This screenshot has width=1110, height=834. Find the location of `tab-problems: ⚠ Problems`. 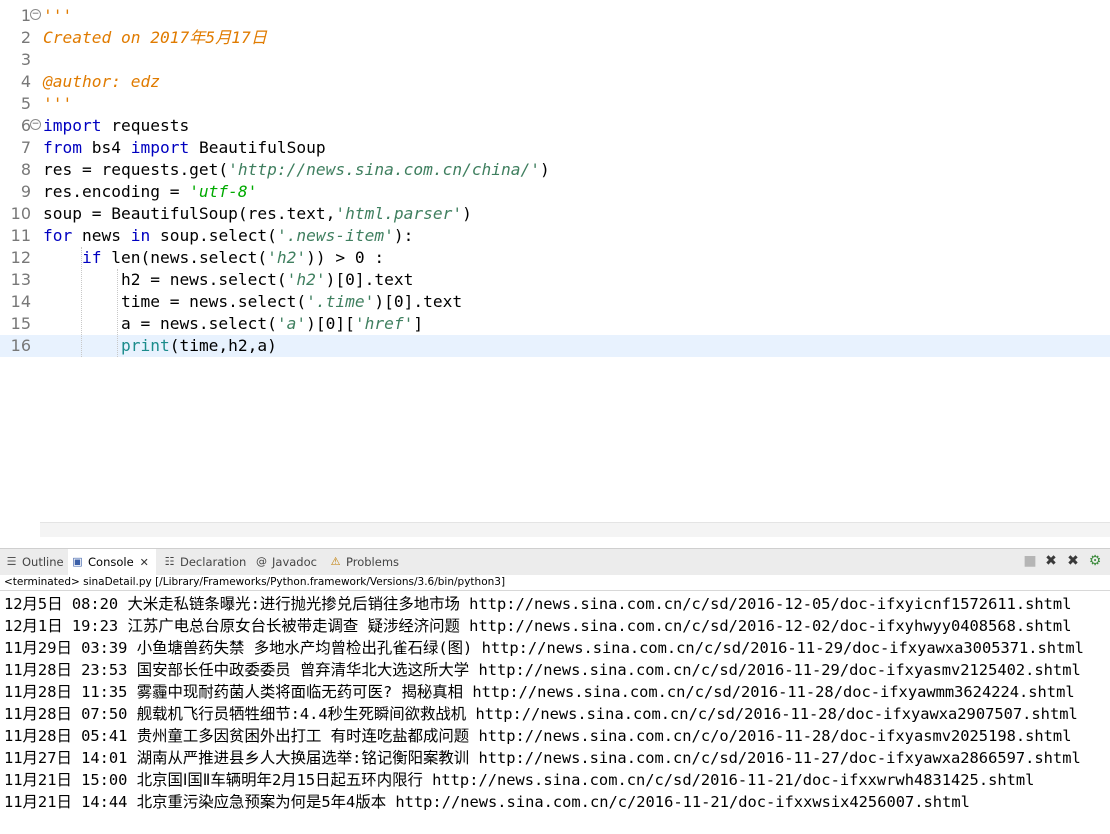

tab-problems: ⚠ Problems is located at coordinates (363, 562).